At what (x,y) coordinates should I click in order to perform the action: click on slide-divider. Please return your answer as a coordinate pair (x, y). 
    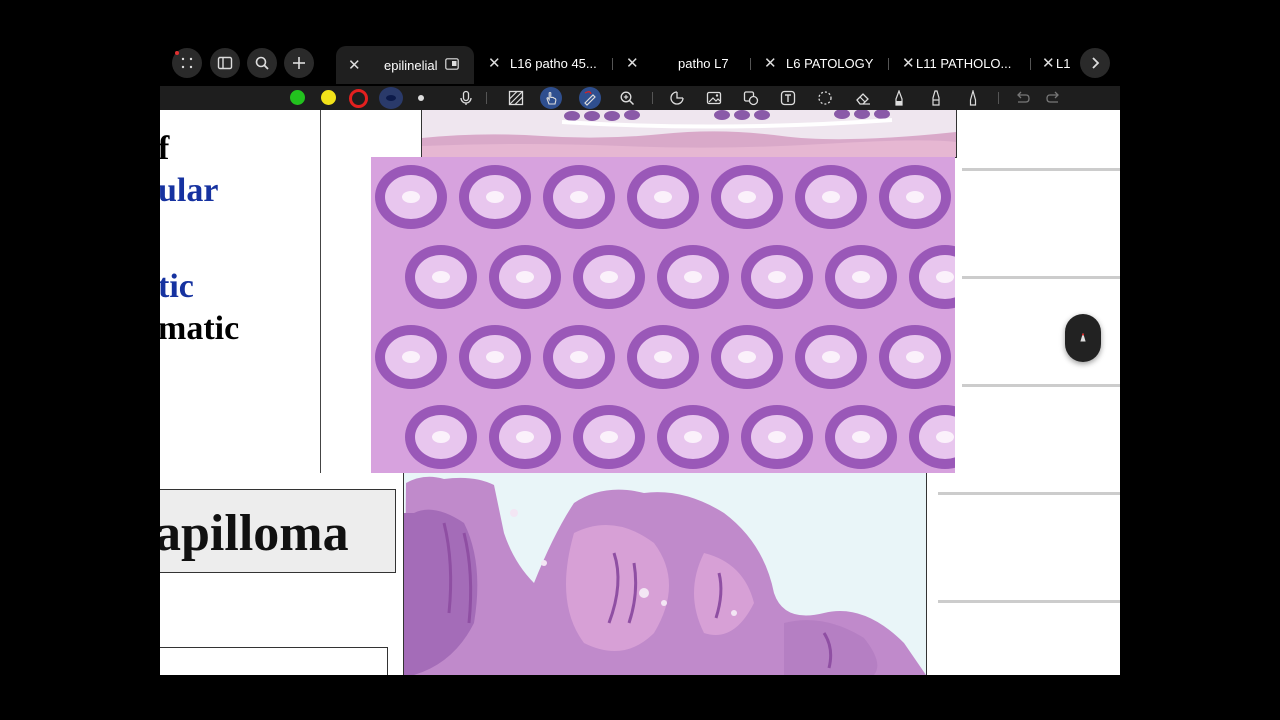
    Looking at the image, I should click on (320, 291).